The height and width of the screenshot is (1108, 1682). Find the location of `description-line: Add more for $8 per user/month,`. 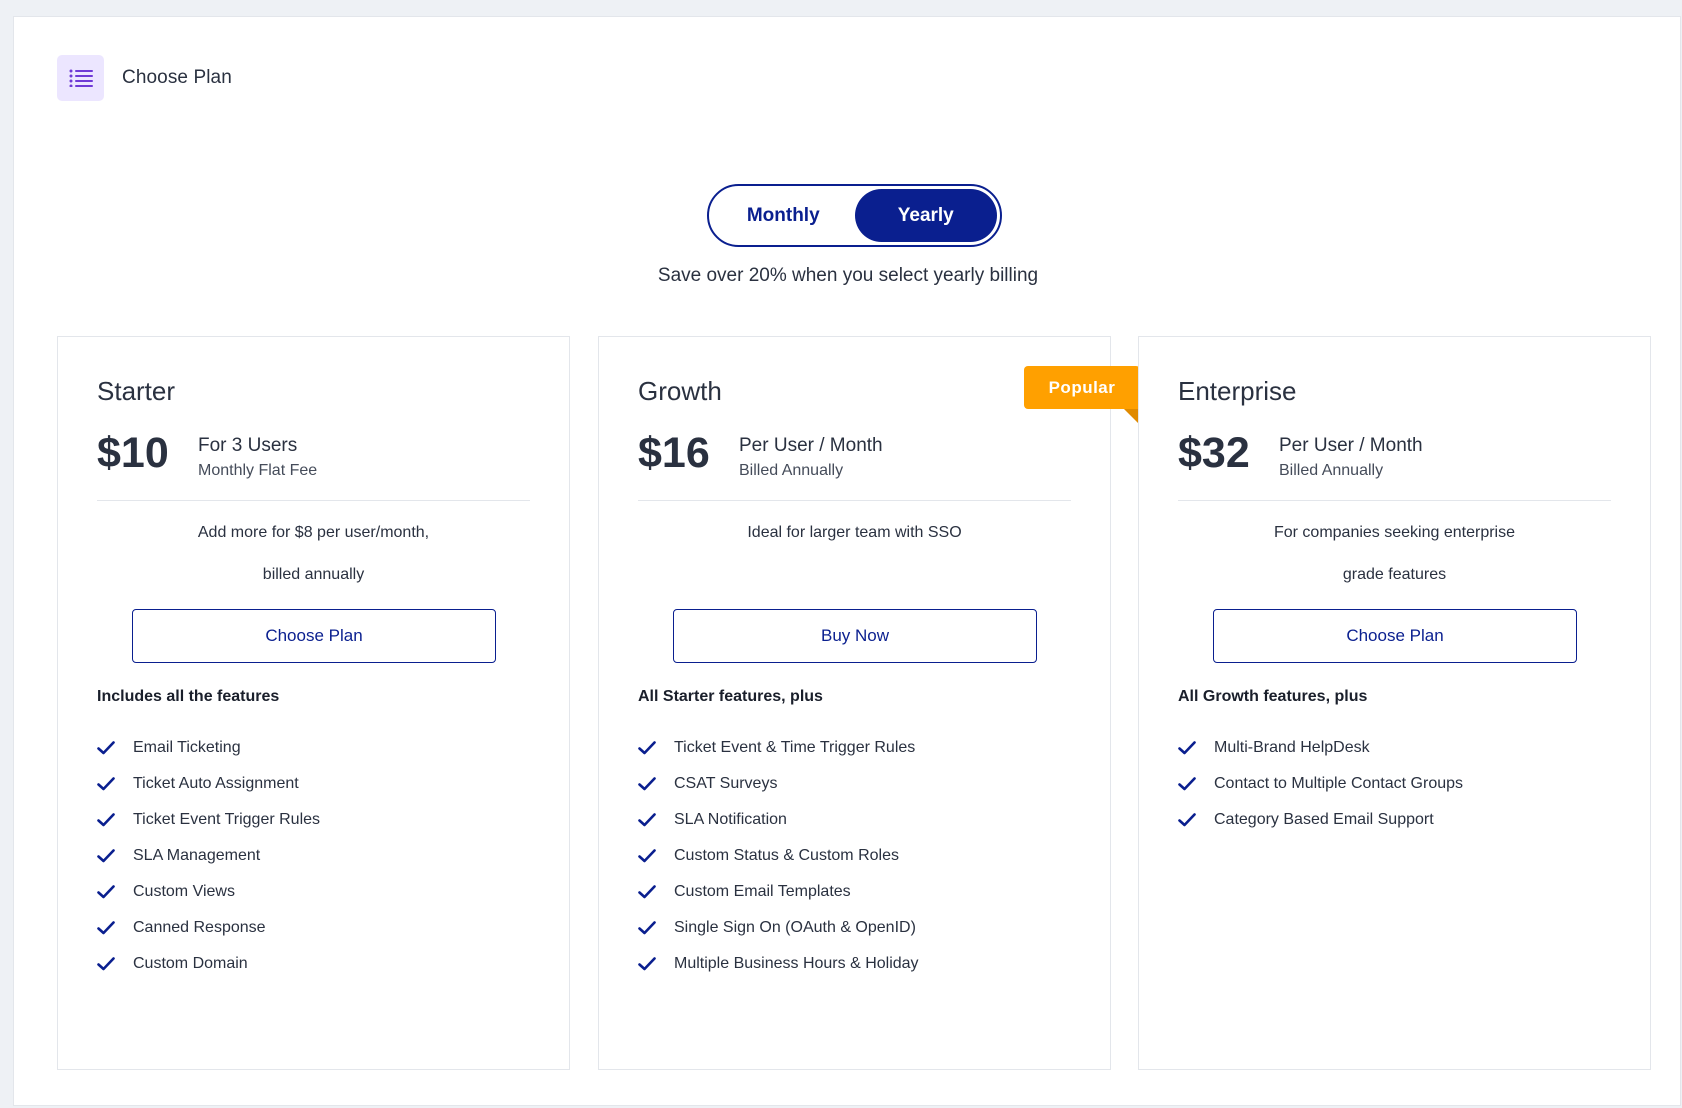

description-line: Add more for $8 per user/month, is located at coordinates (313, 532).